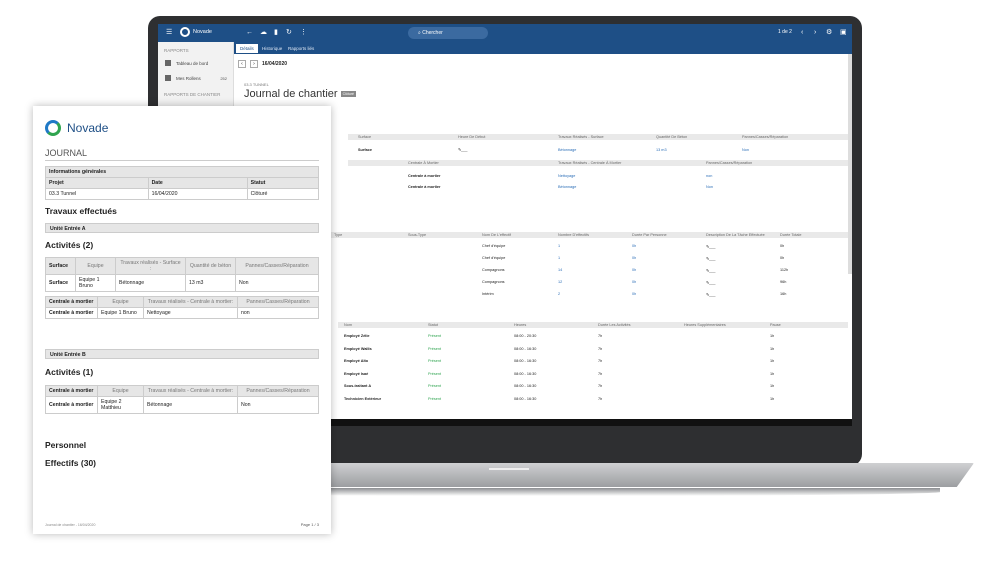  I want to click on centrale-a-cell-pannes: non, so click(278, 313).